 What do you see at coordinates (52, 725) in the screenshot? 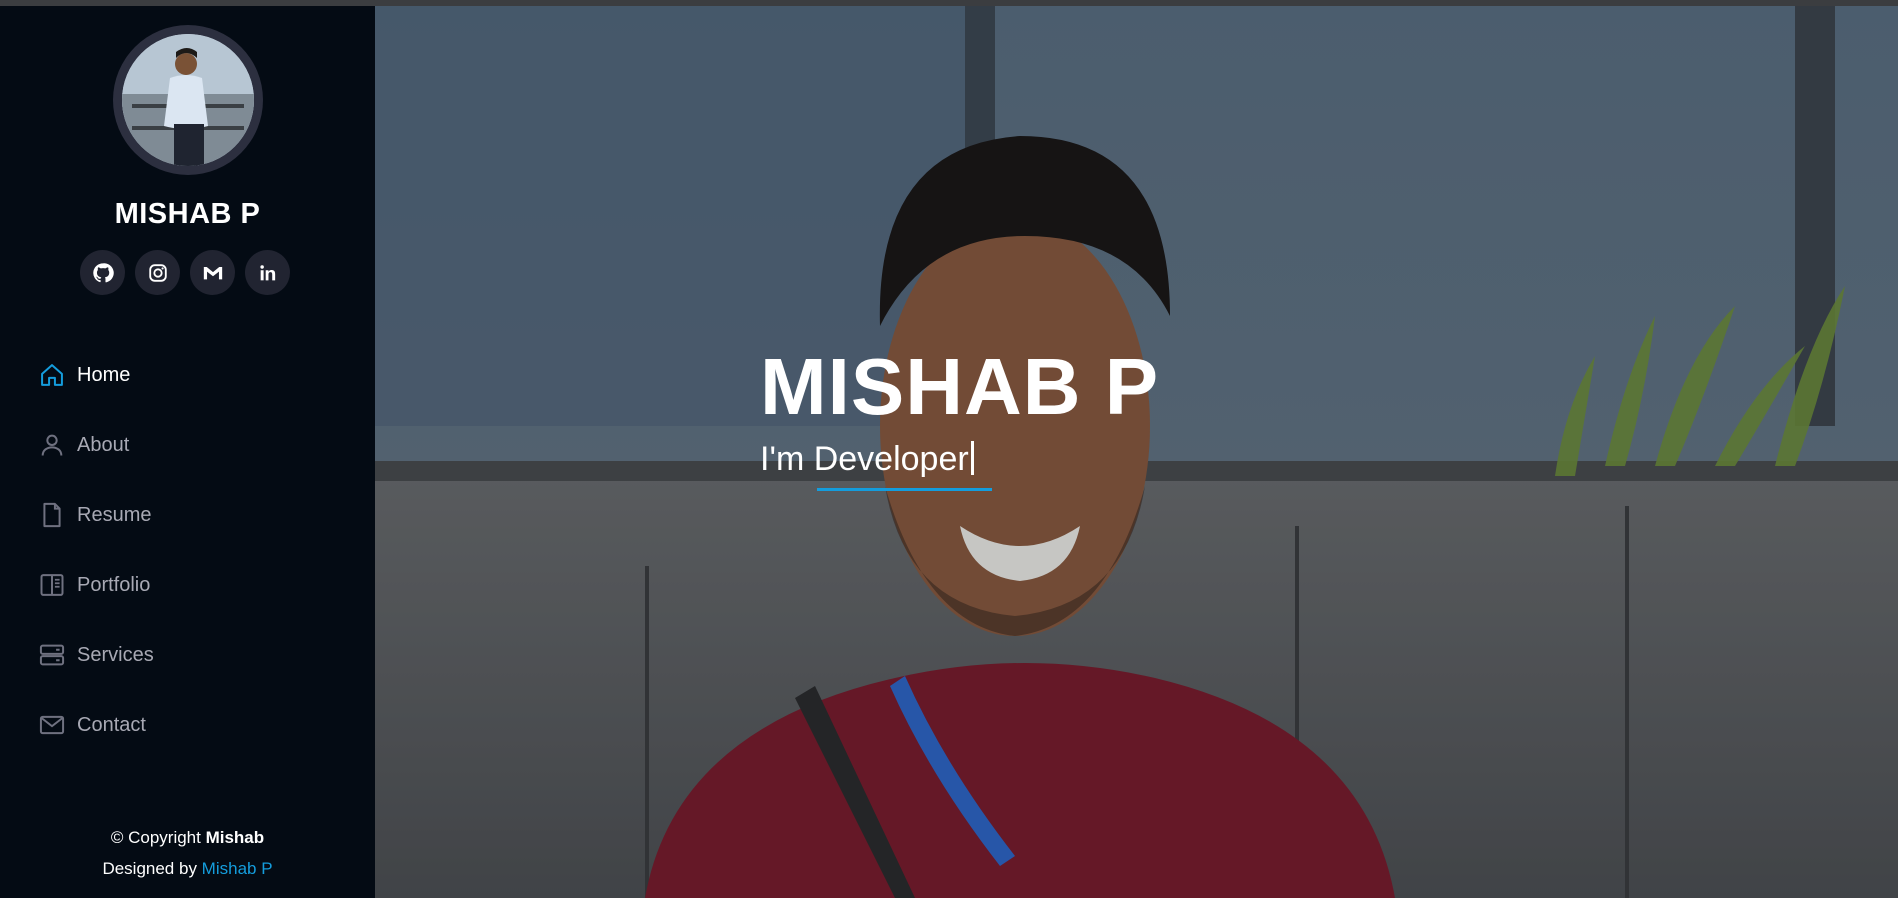
I see `envelope-icon` at bounding box center [52, 725].